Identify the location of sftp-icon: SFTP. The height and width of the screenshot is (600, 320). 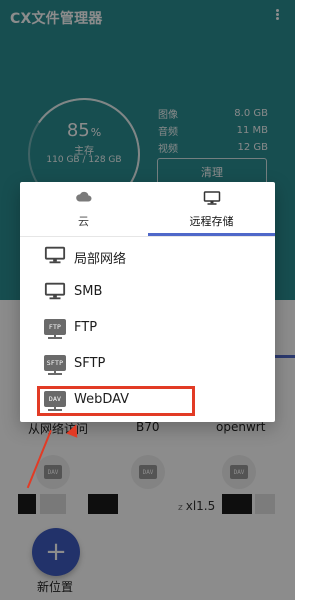
(55, 364).